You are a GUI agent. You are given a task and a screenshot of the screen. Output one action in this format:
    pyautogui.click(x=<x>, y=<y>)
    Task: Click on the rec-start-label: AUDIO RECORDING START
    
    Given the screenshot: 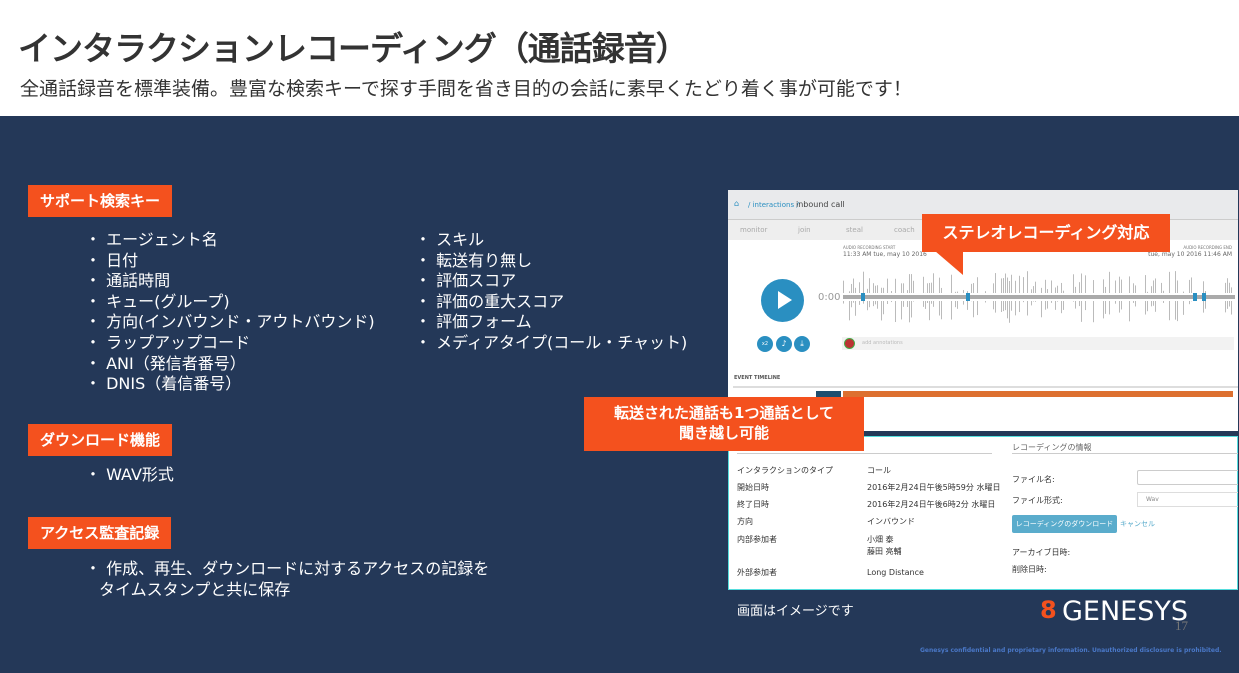 What is the action you would take?
    pyautogui.click(x=869, y=247)
    